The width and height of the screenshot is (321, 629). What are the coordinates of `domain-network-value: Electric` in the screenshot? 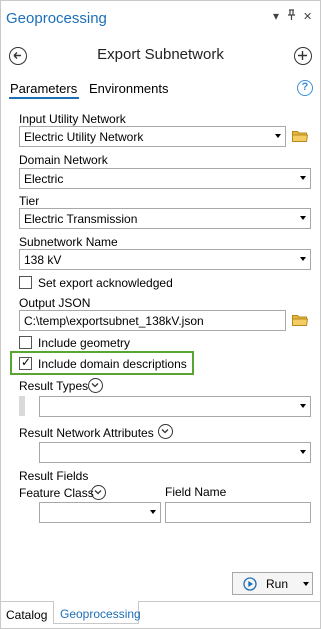 It's located at (44, 179).